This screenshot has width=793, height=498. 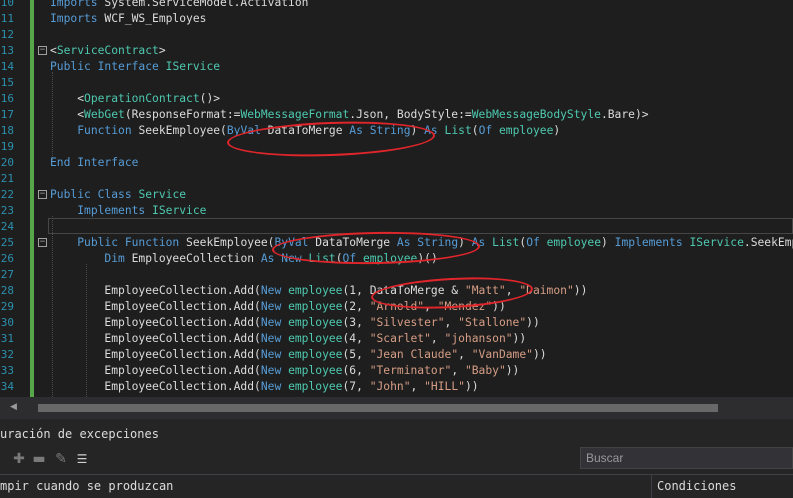 What do you see at coordinates (82, 459) in the screenshot?
I see `list-icon: ☰` at bounding box center [82, 459].